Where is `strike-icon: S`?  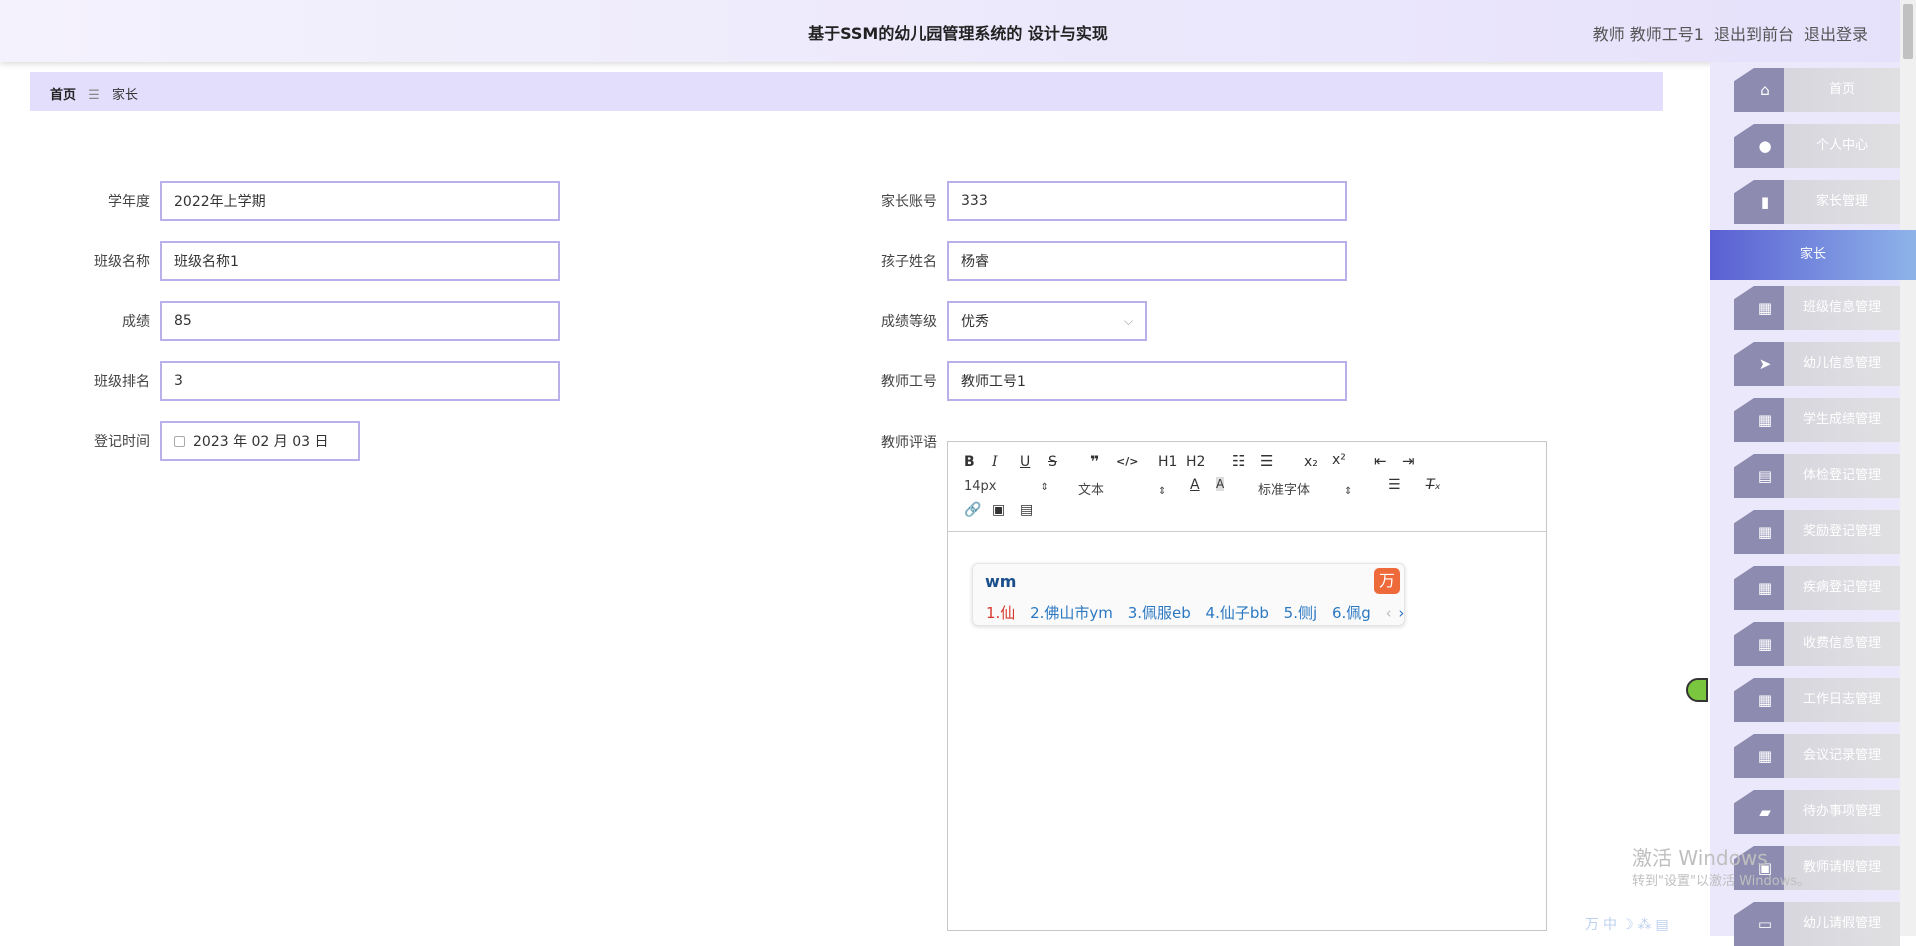 strike-icon: S is located at coordinates (1052, 462).